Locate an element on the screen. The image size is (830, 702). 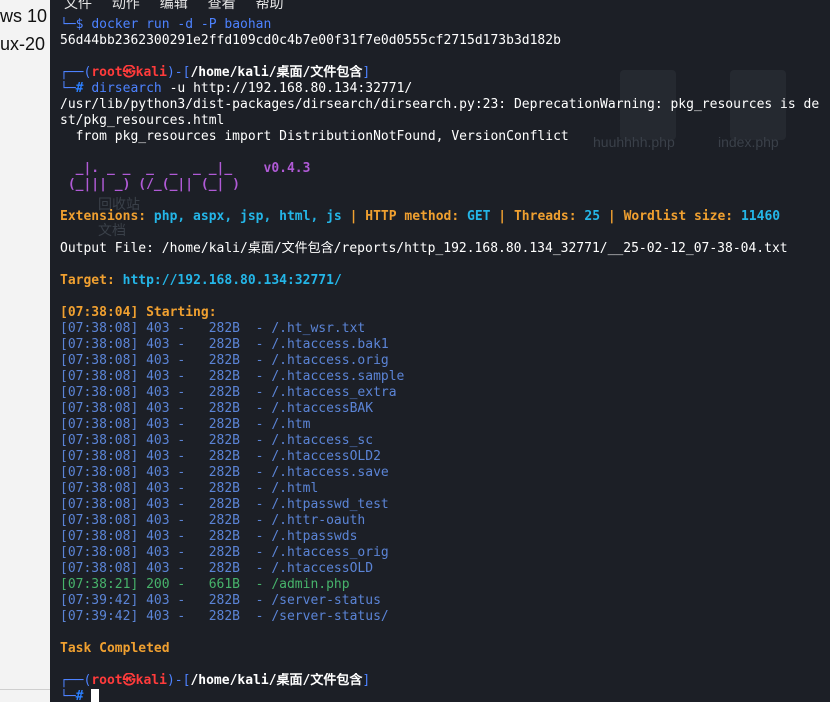
scan-result-row: [07:38:08] 403 - 282B - /.htm is located at coordinates (185, 424).